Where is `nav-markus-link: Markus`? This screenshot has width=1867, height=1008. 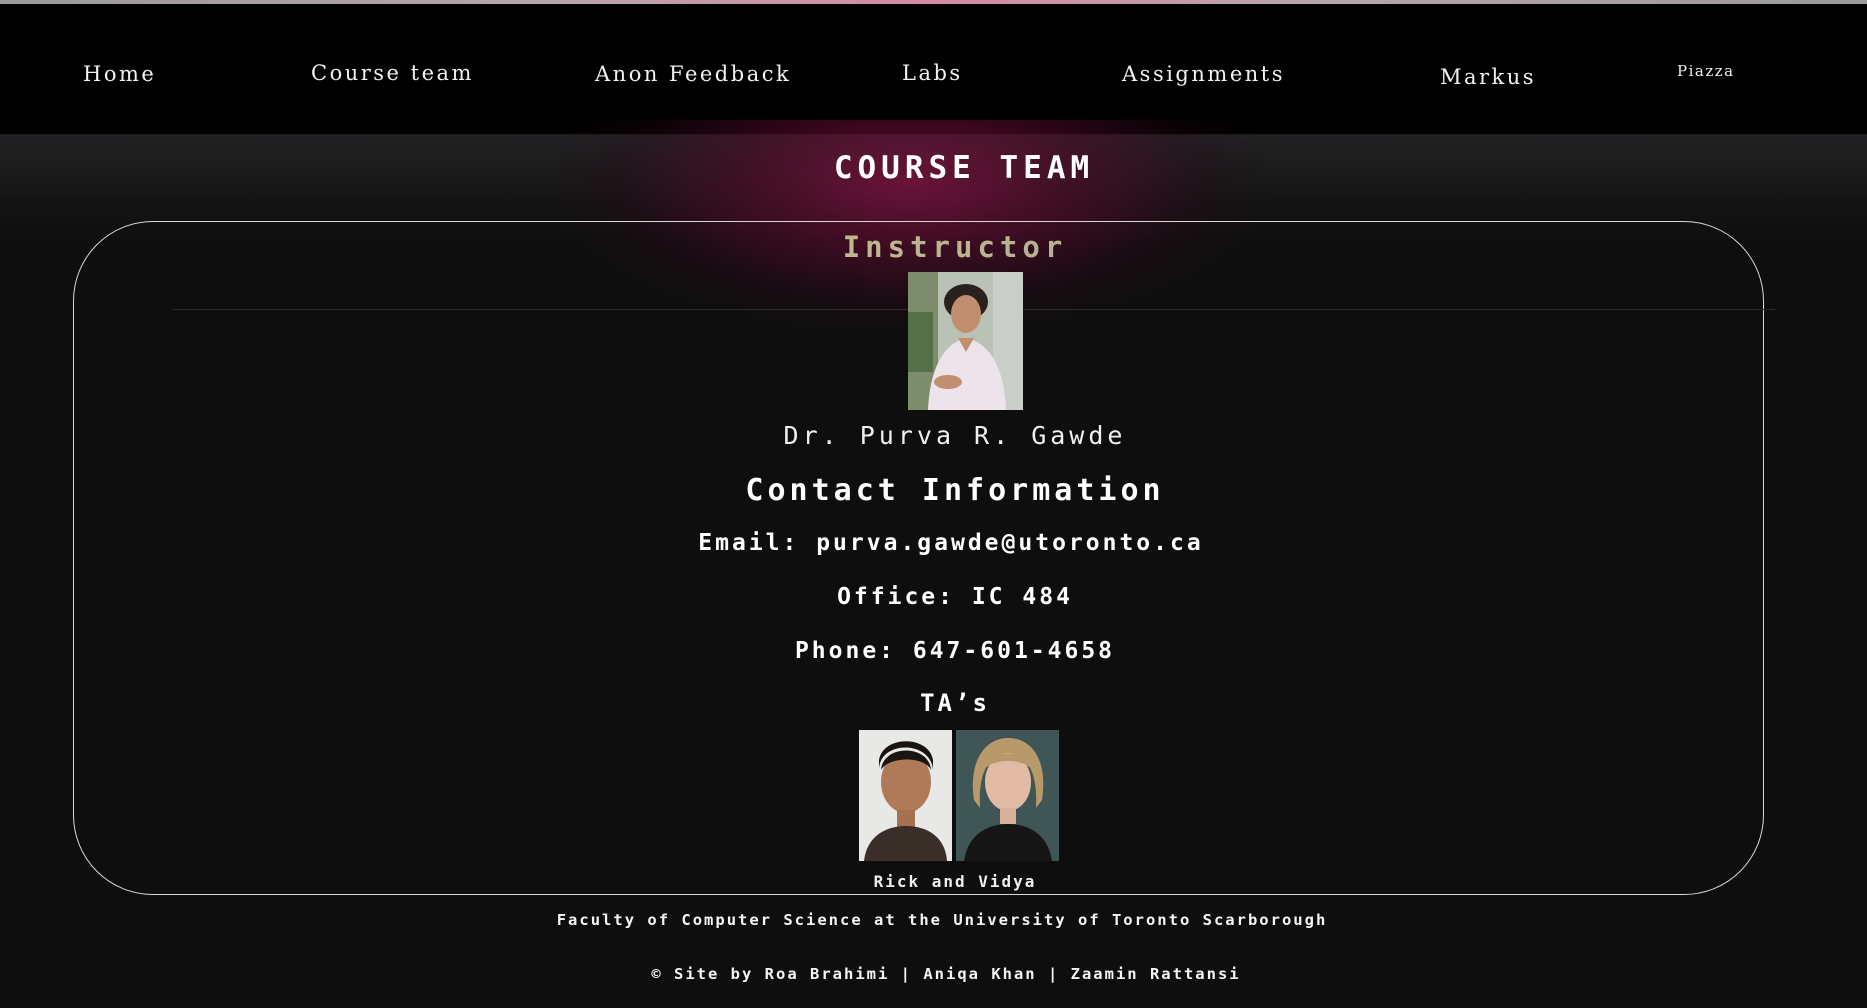
nav-markus-link: Markus is located at coordinates (1488, 77).